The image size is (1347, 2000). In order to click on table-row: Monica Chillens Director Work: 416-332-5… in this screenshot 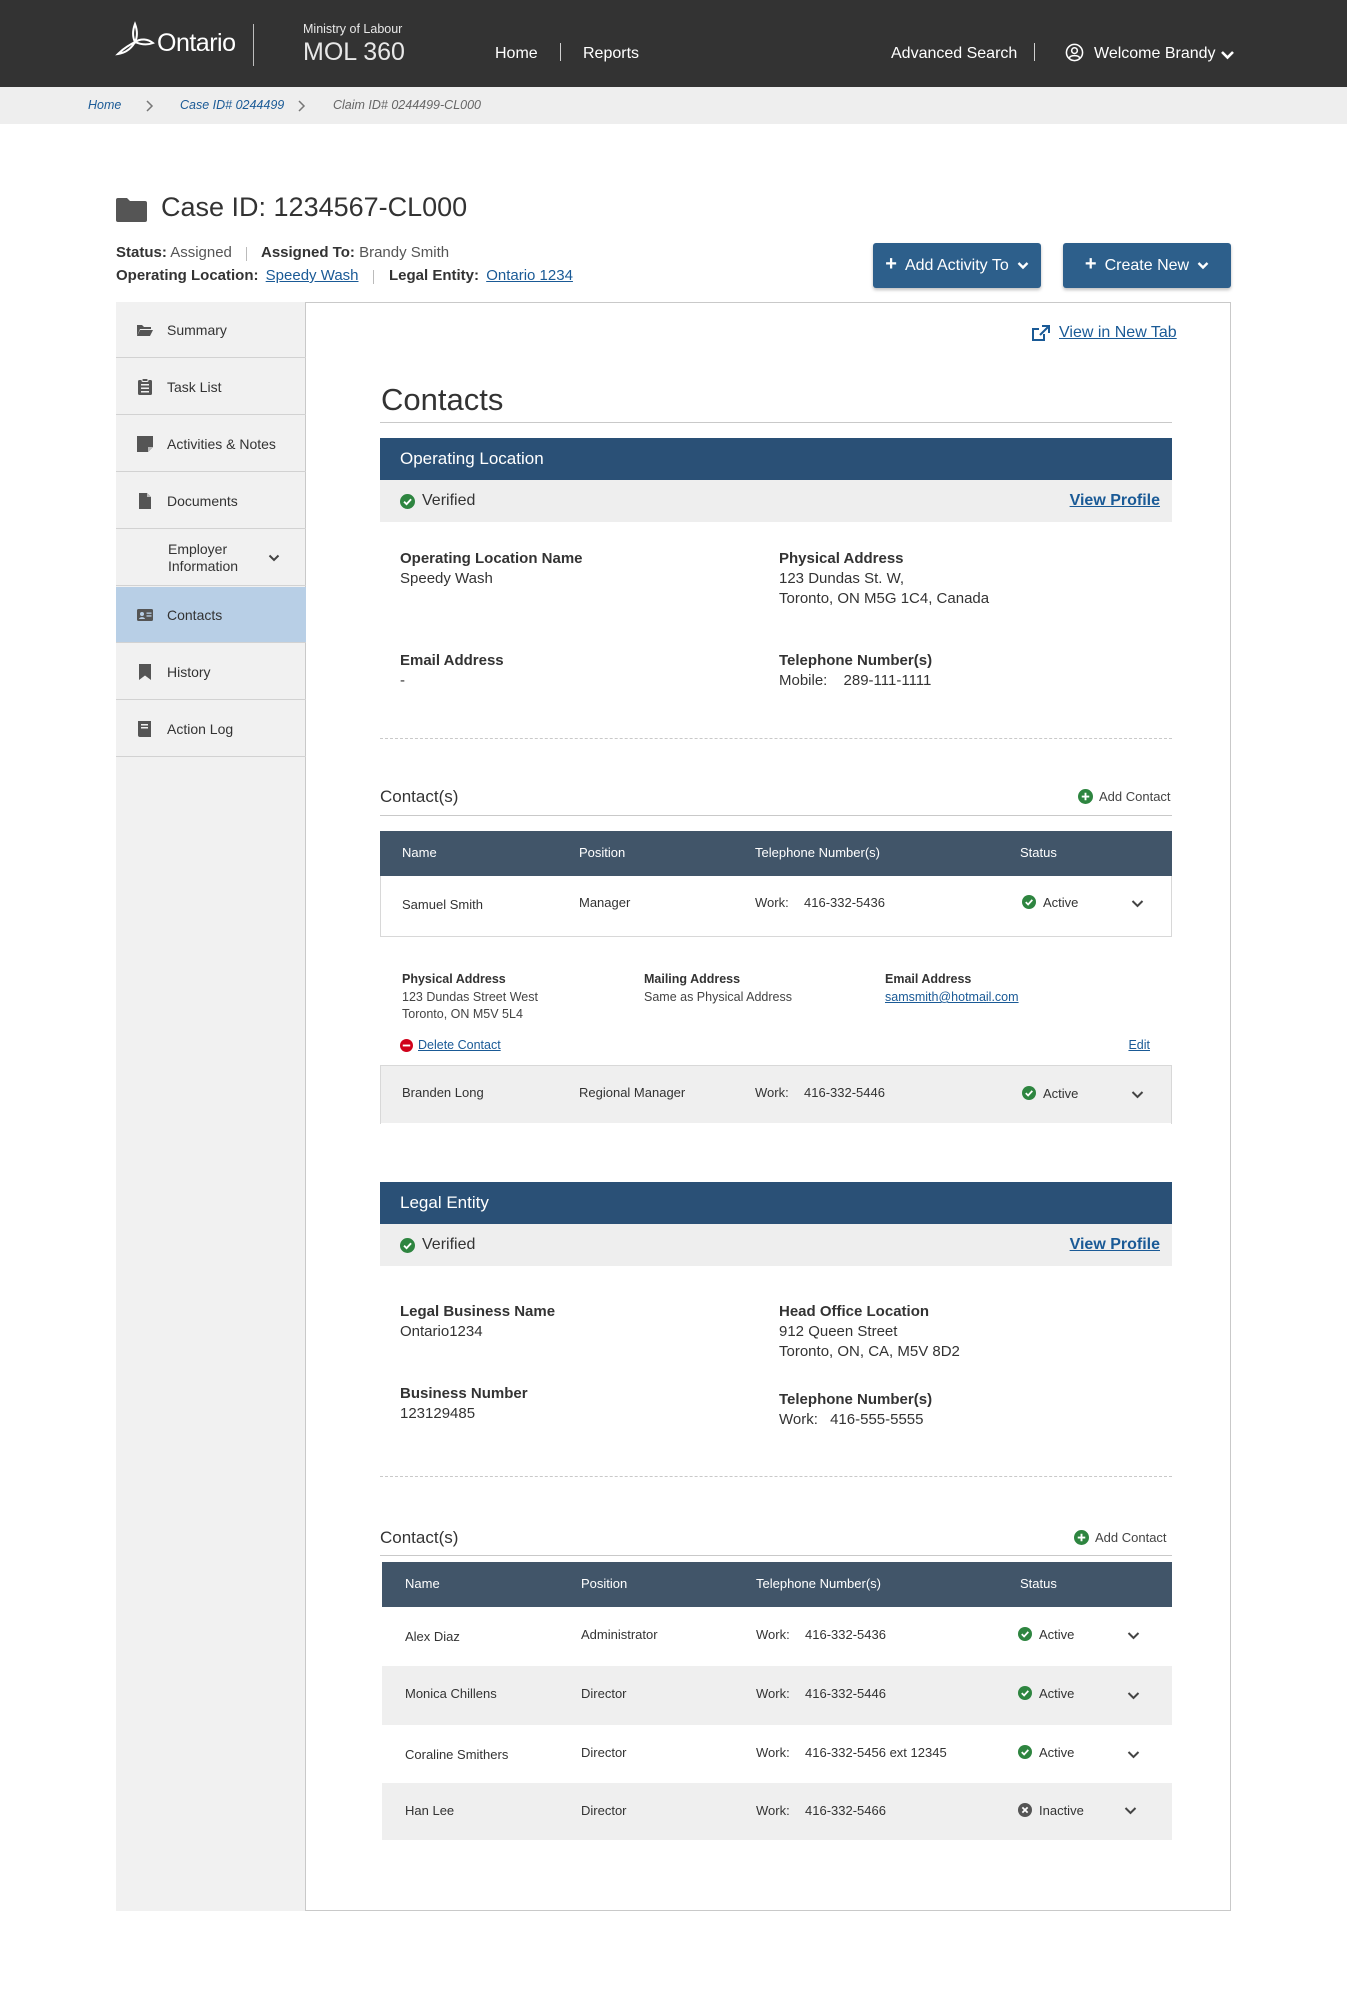, I will do `click(777, 1695)`.